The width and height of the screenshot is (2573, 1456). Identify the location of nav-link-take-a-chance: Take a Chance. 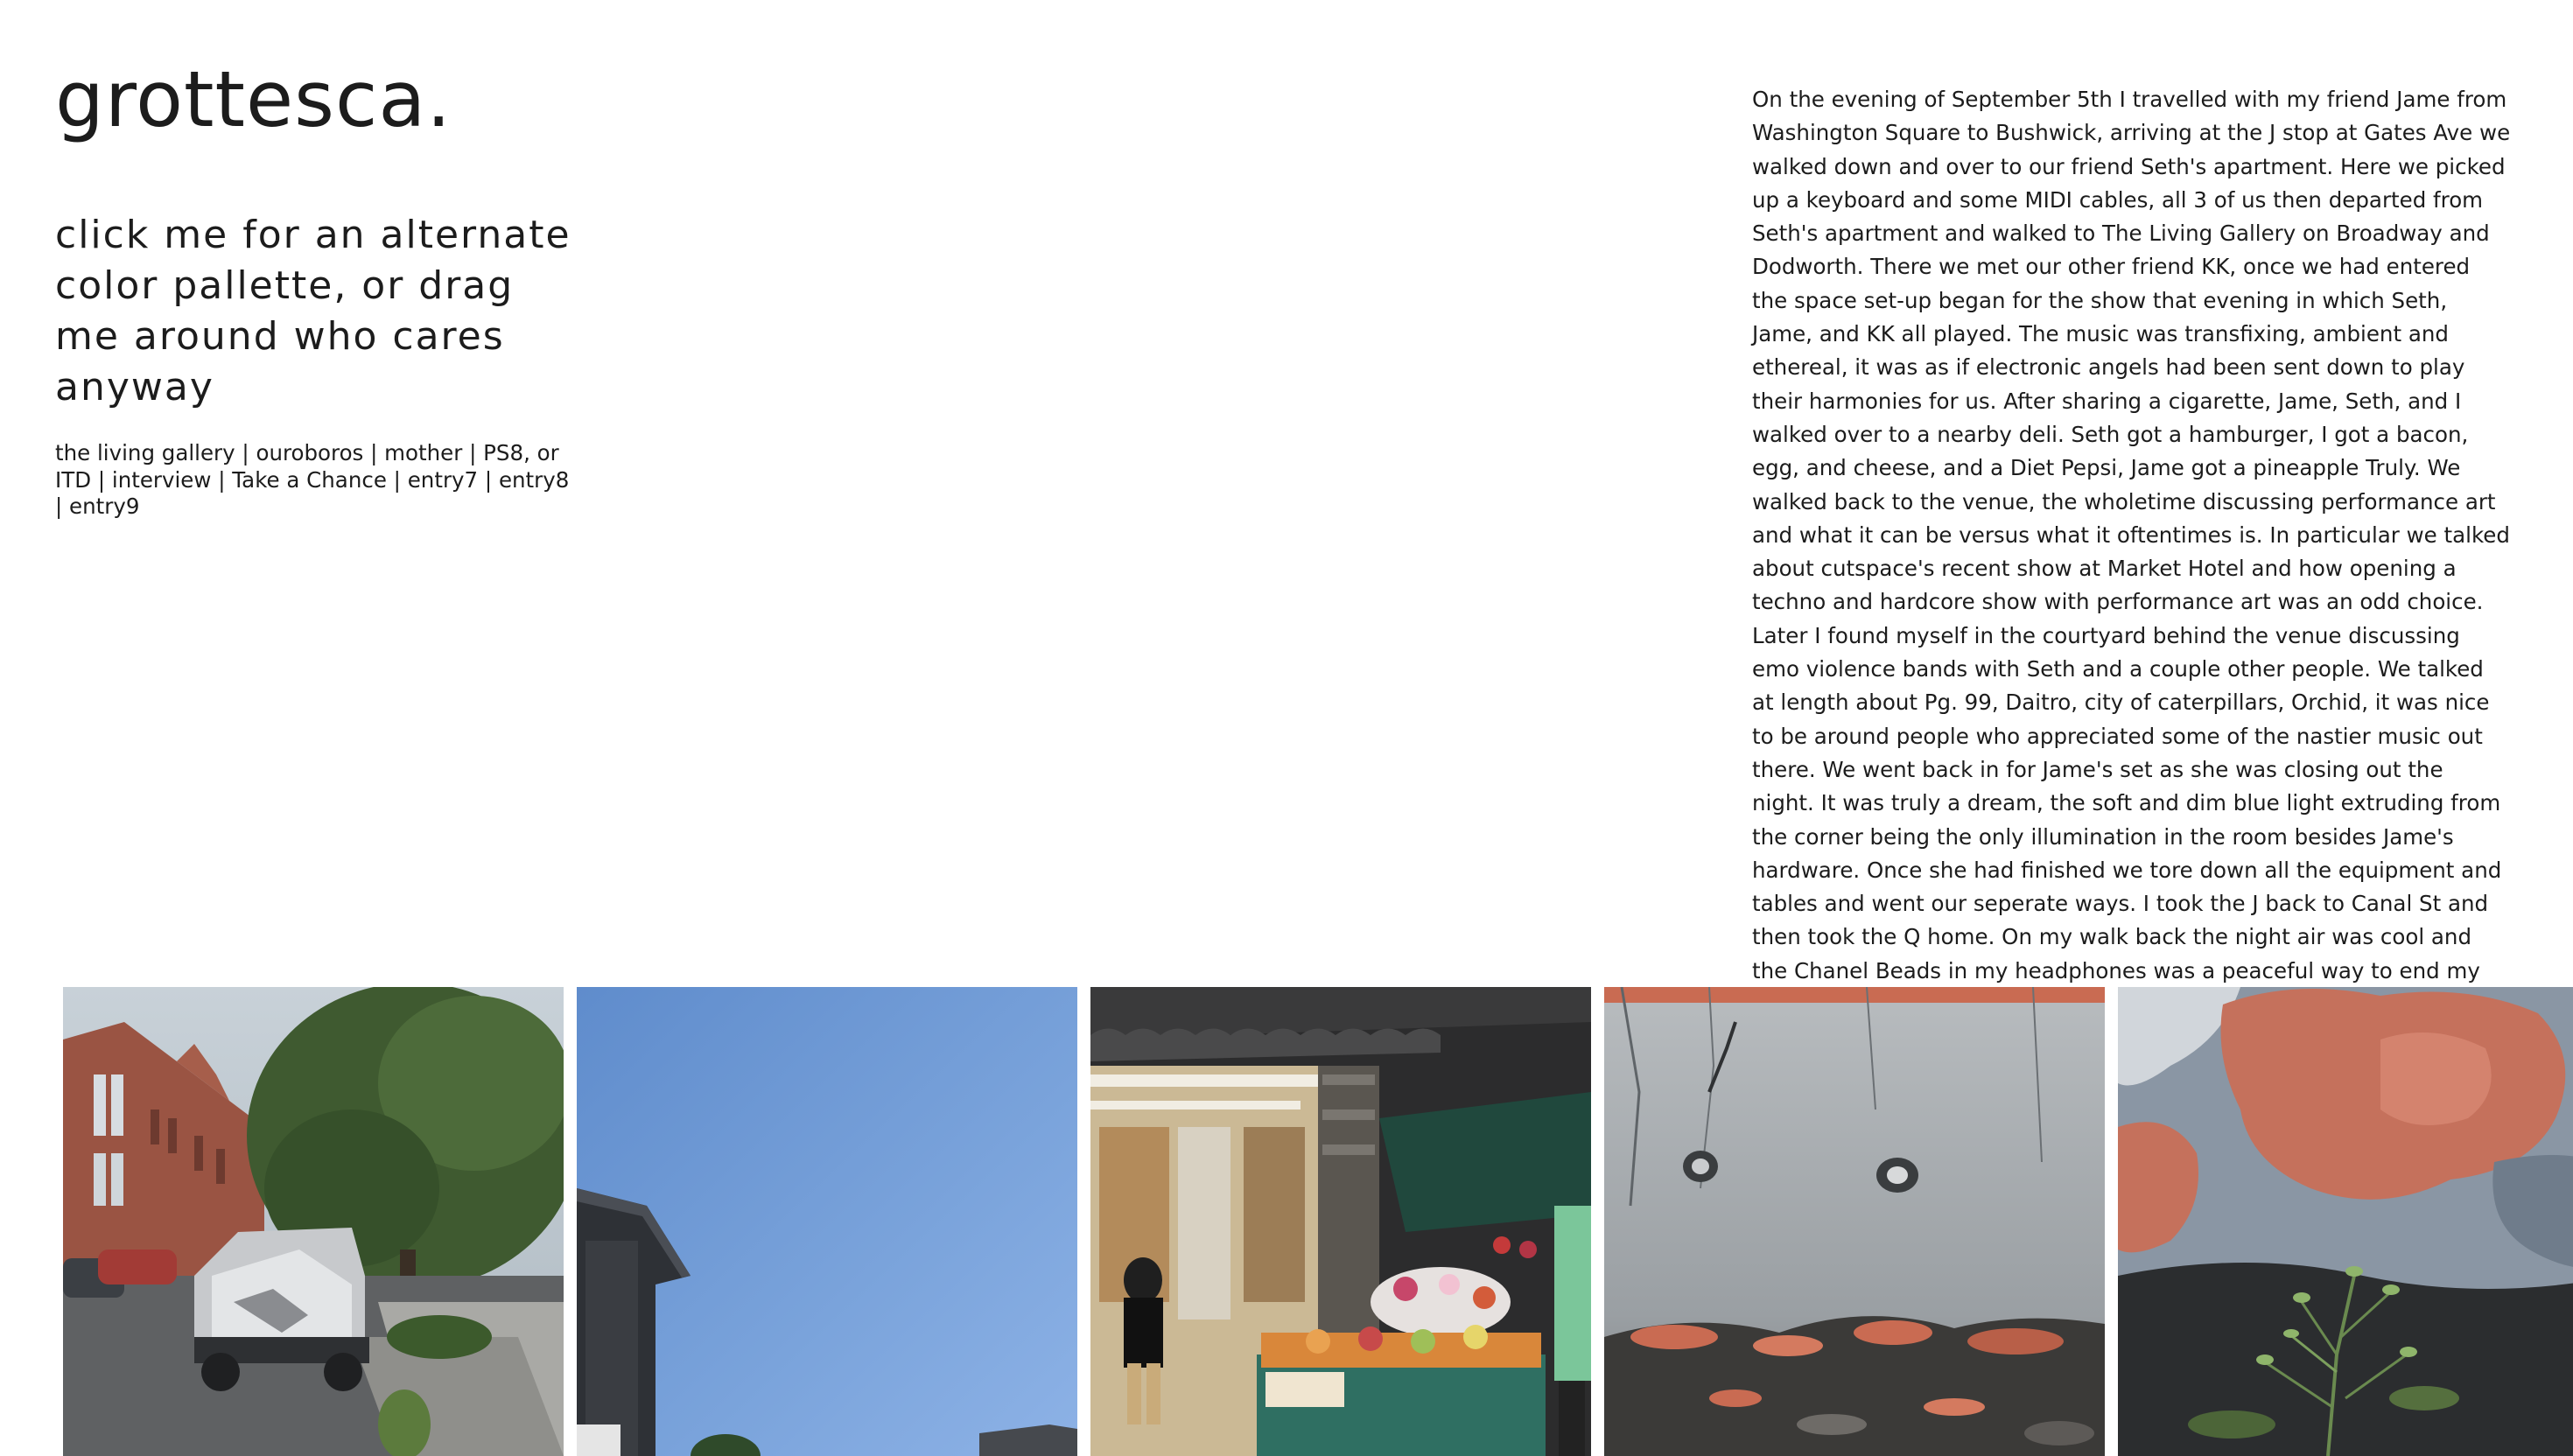
(309, 480).